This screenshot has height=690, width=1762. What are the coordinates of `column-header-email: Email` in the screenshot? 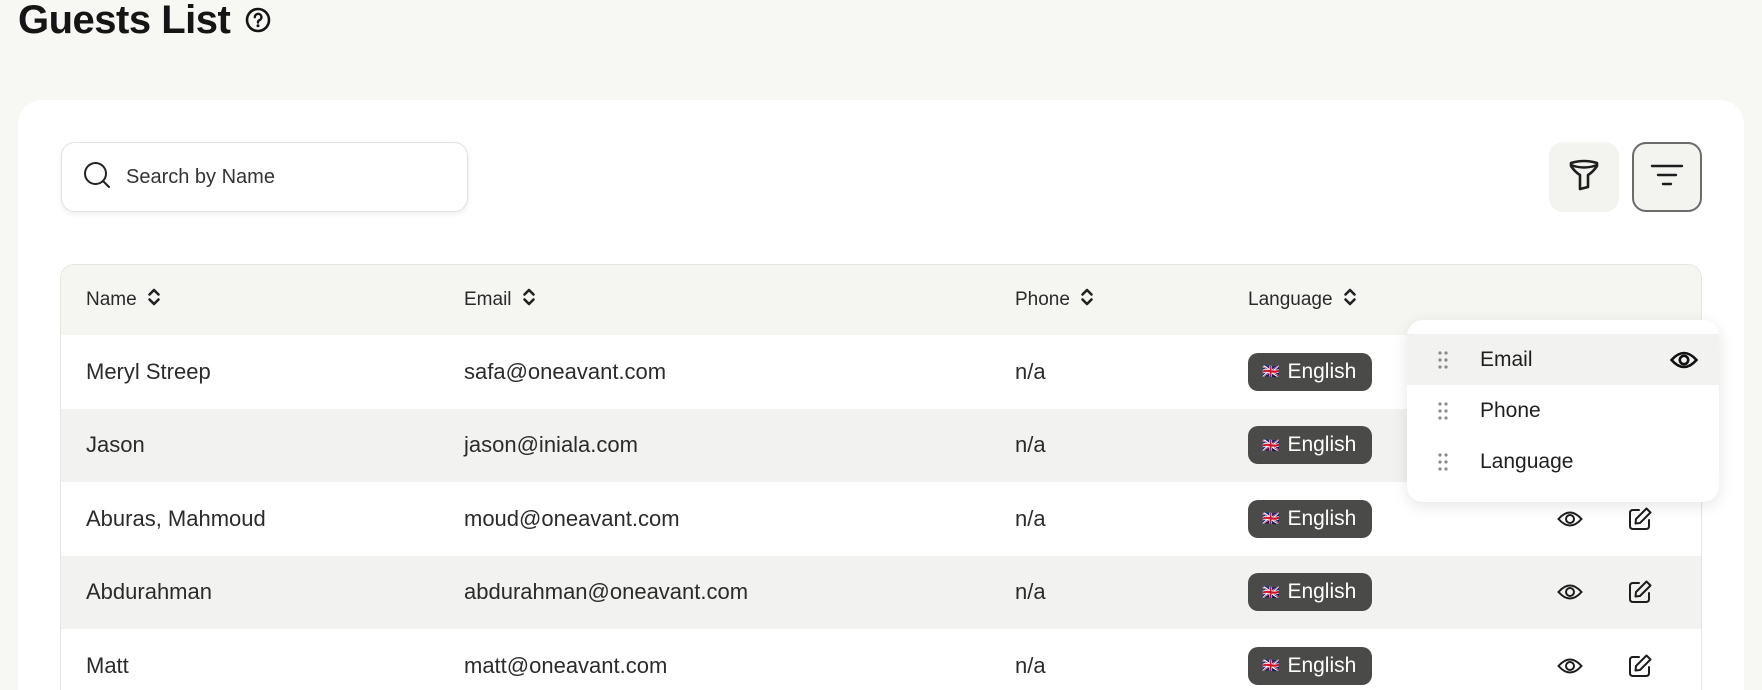 It's located at (500, 300).